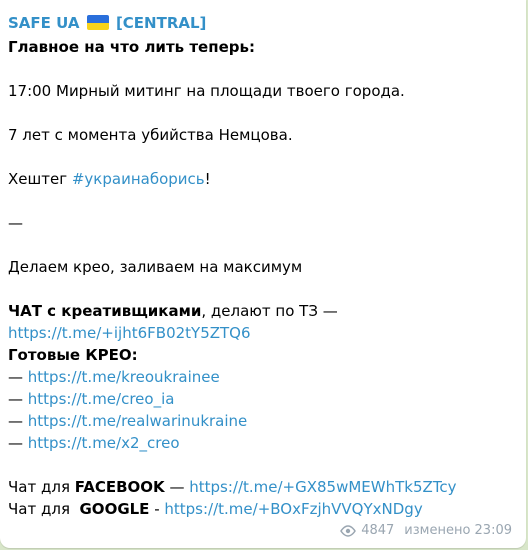 The image size is (528, 550). What do you see at coordinates (97, 22) in the screenshot?
I see `ukraine-flag-icon` at bounding box center [97, 22].